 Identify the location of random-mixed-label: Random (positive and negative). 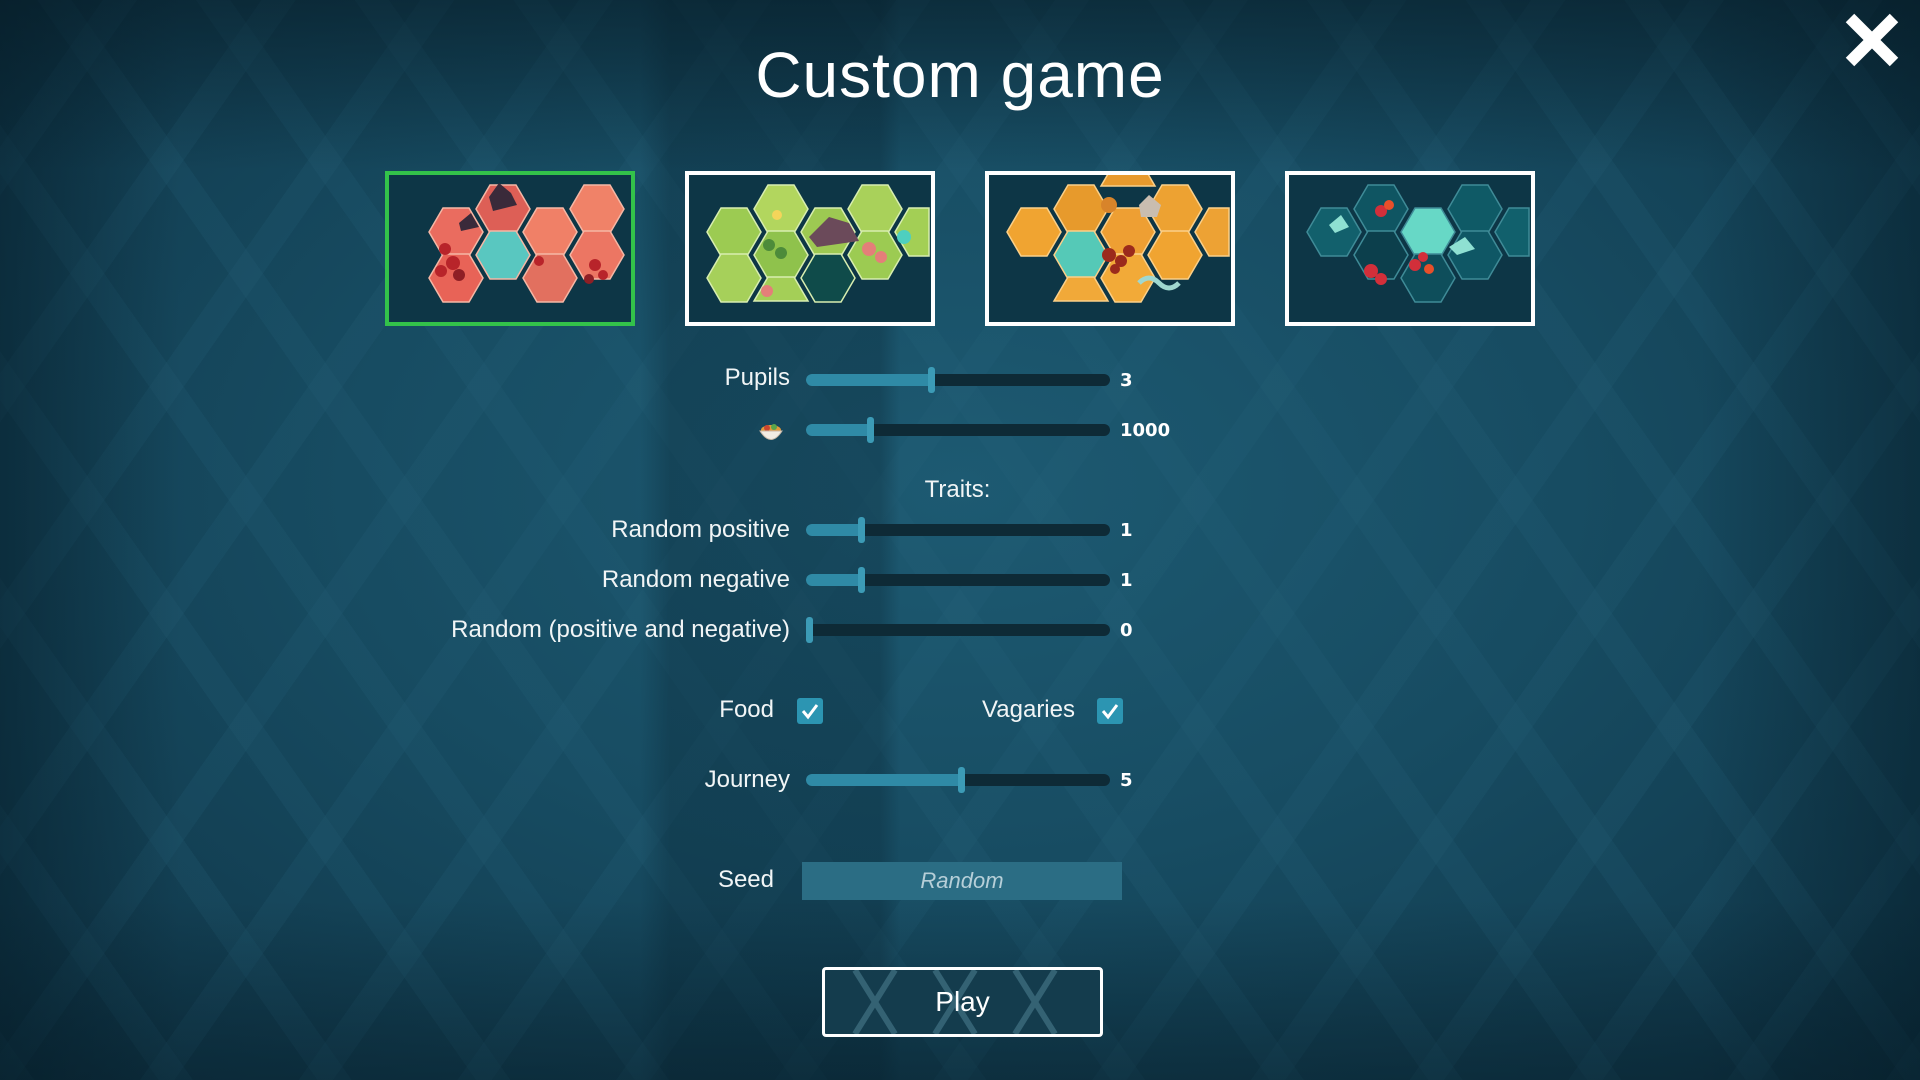
(620, 629).